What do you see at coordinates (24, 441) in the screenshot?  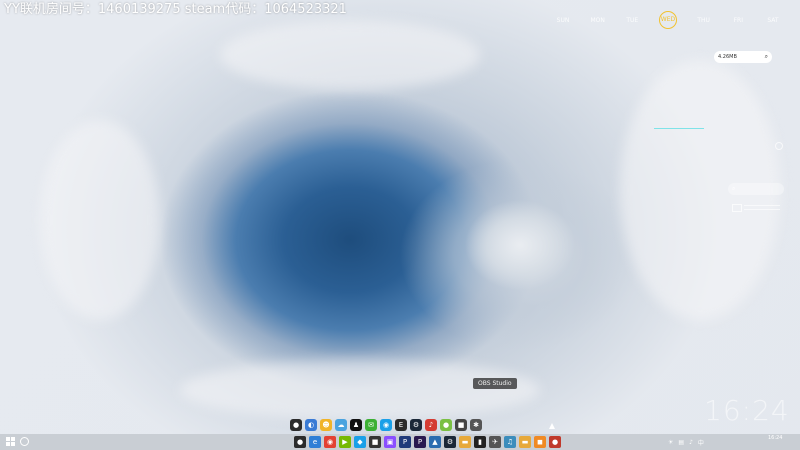 I see `cortana-icon` at bounding box center [24, 441].